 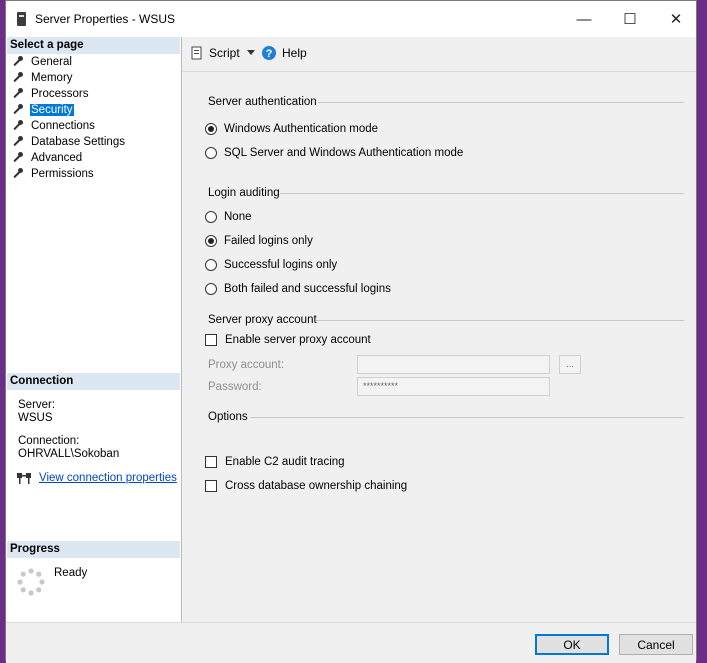 I want to click on nav-label: Permissions, so click(x=62, y=174).